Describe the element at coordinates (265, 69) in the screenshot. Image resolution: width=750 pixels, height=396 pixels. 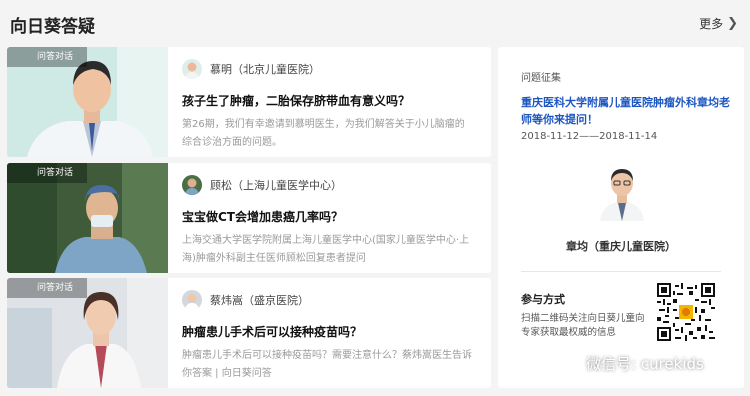
I see `expert-name: 慕明（北京儿童医院）` at that location.